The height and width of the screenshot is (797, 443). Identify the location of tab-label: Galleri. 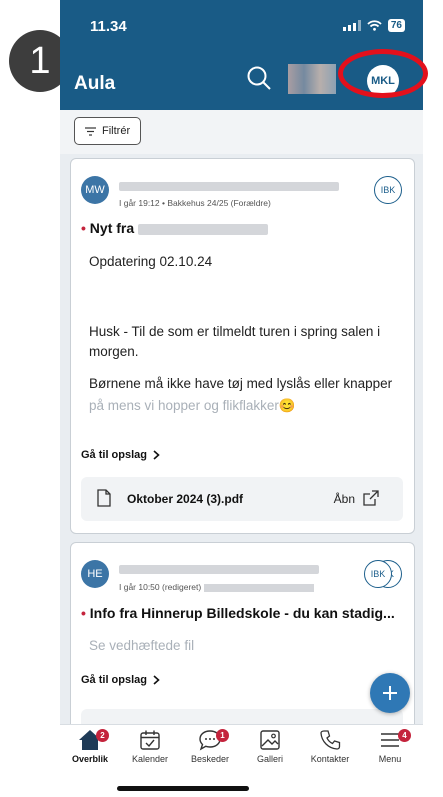
(269, 759).